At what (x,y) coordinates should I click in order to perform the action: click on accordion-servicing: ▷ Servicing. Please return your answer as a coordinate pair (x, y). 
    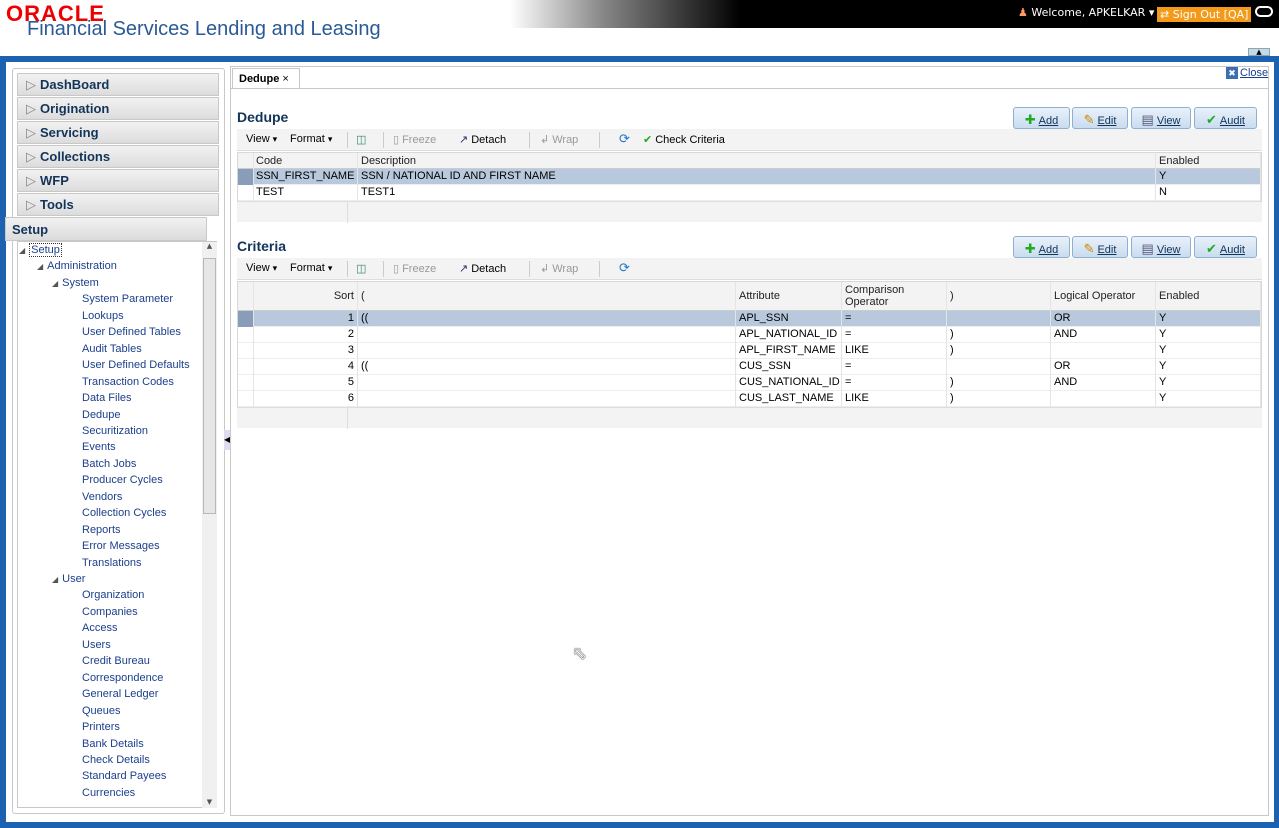
    Looking at the image, I should click on (118, 132).